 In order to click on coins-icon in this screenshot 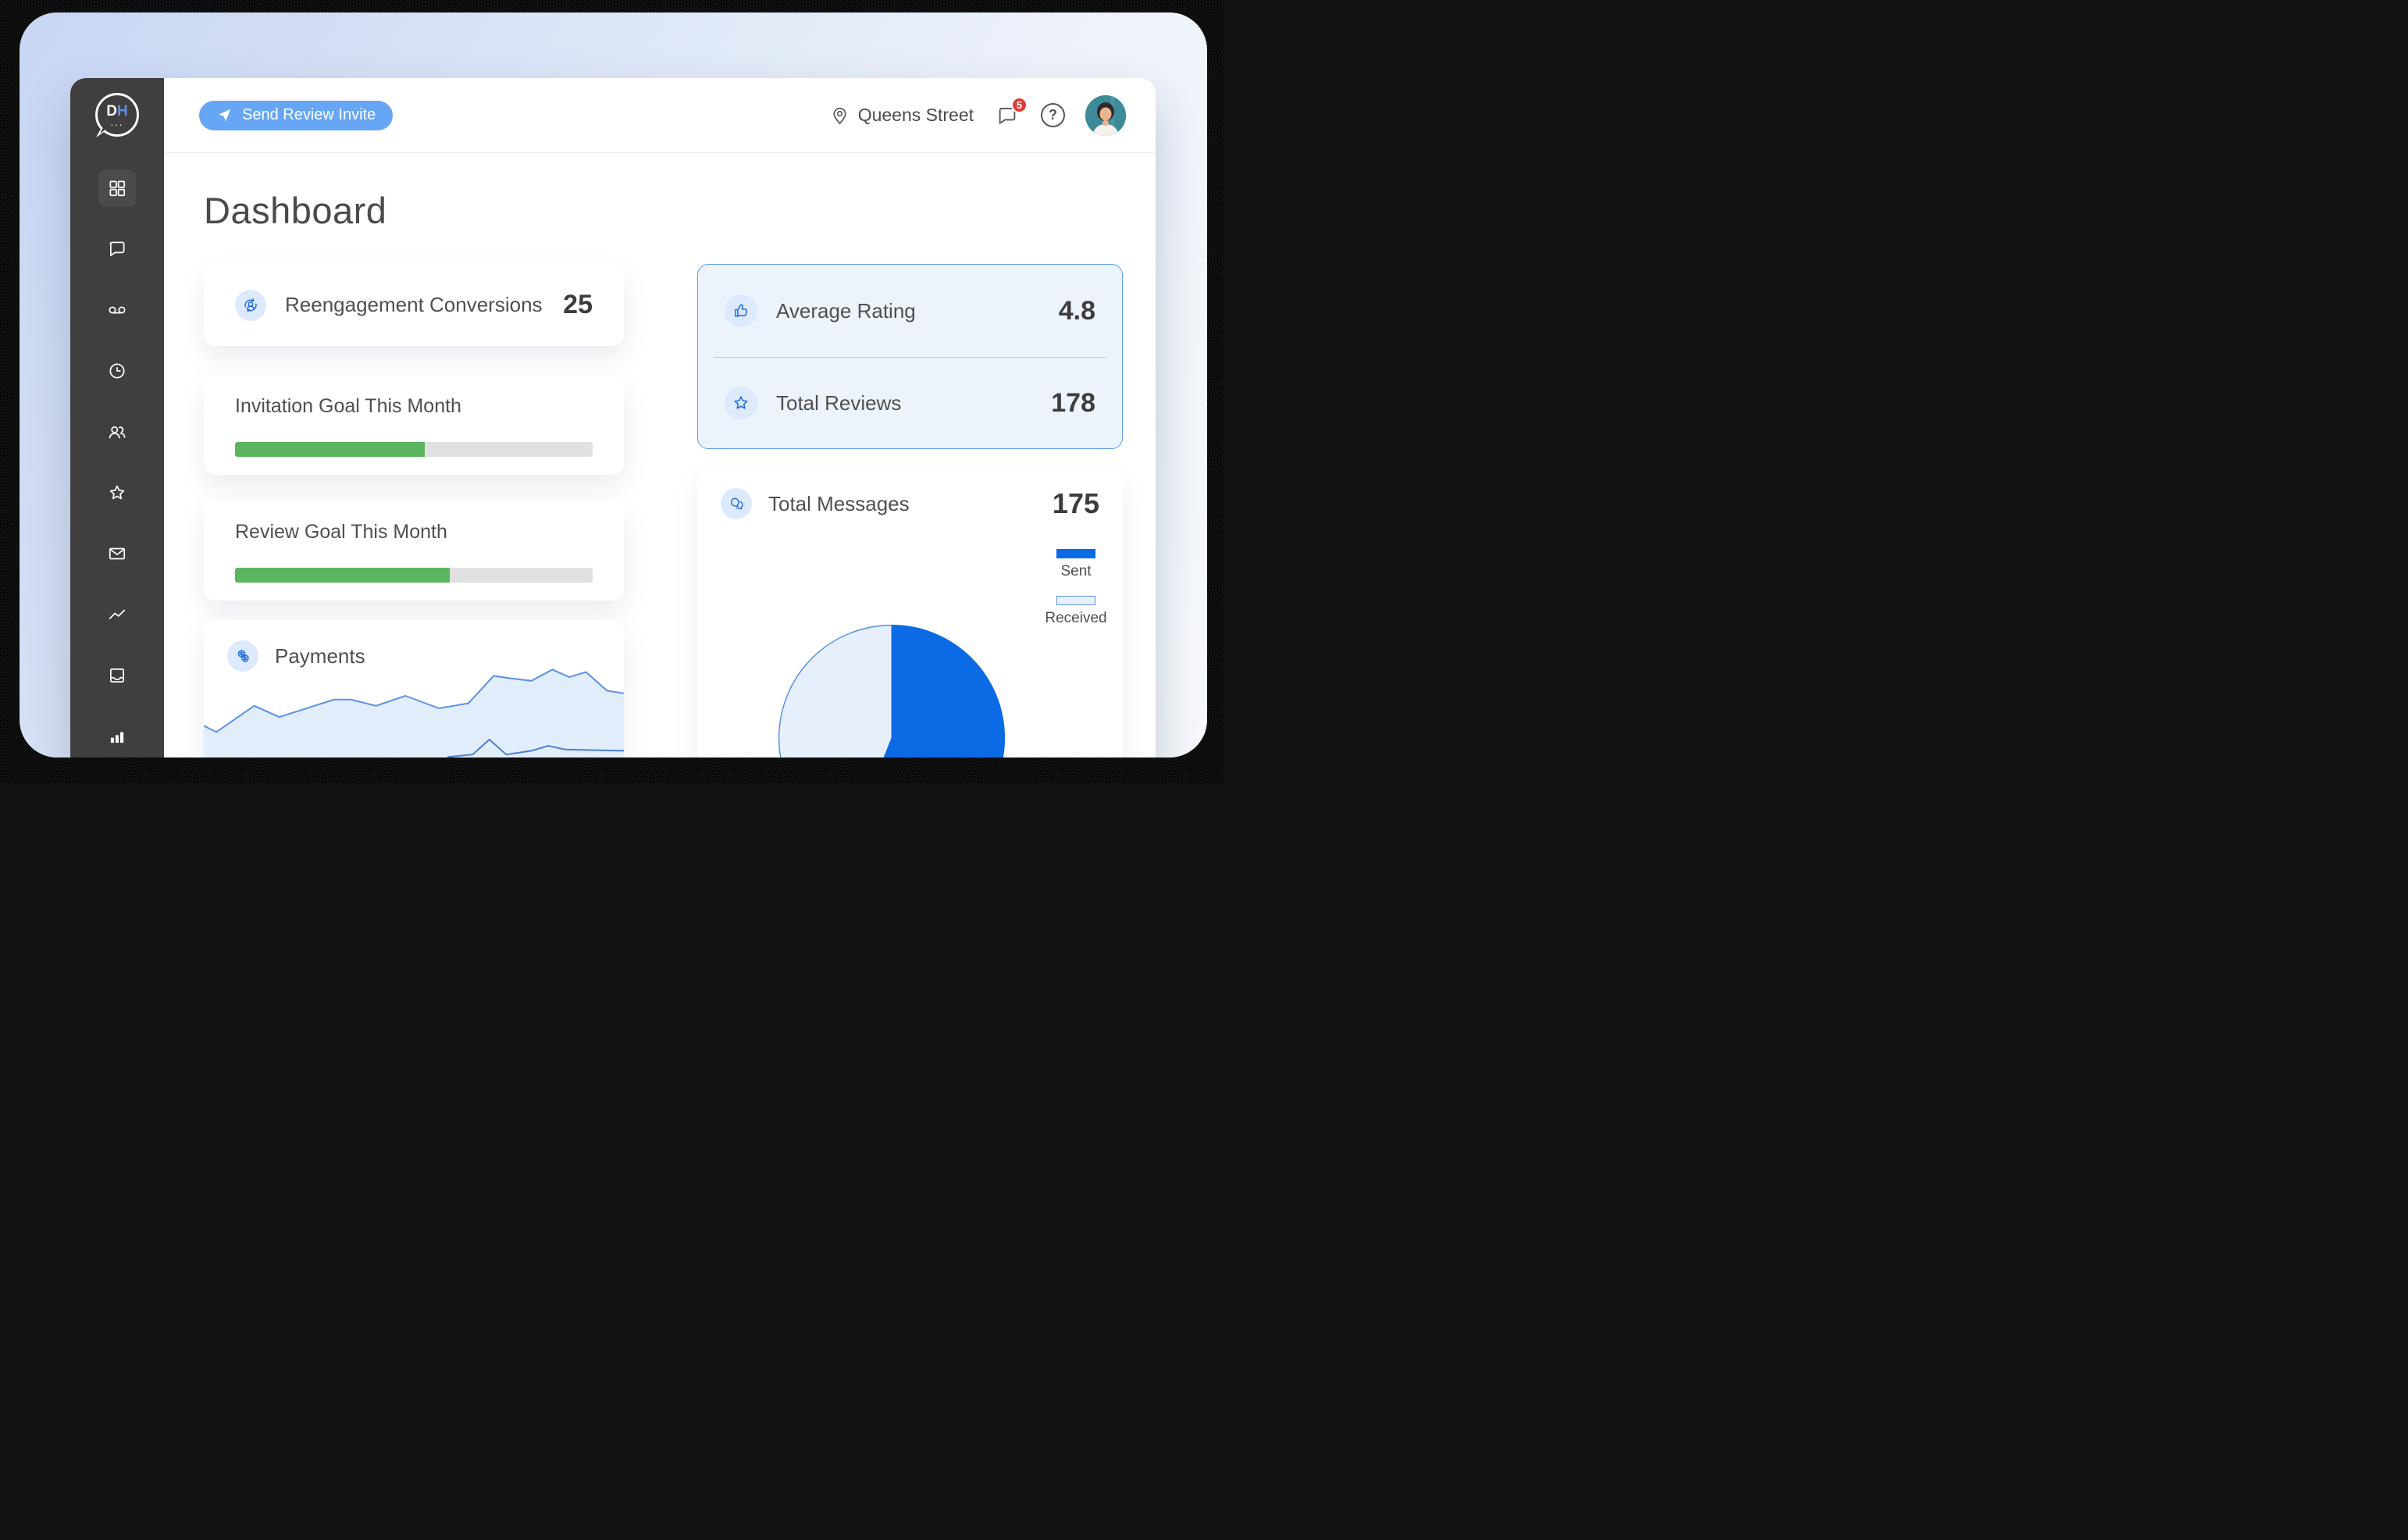, I will do `click(243, 655)`.